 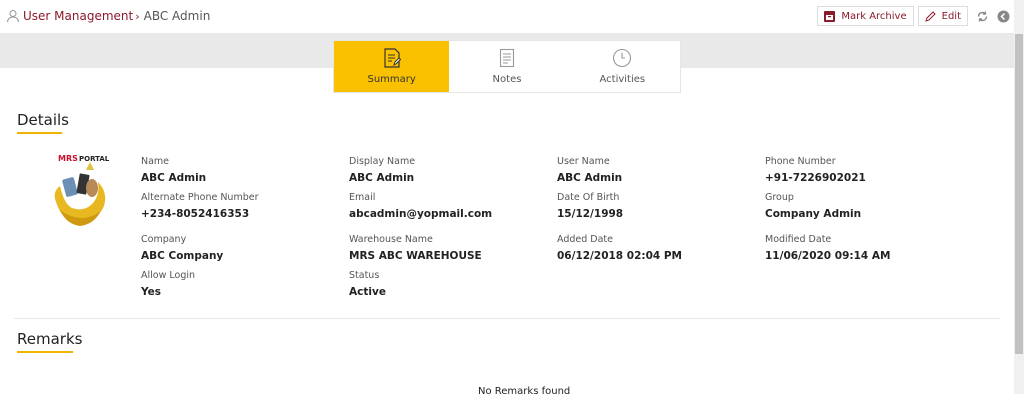 I want to click on breadcrumb-current: ABC Admin, so click(x=177, y=16).